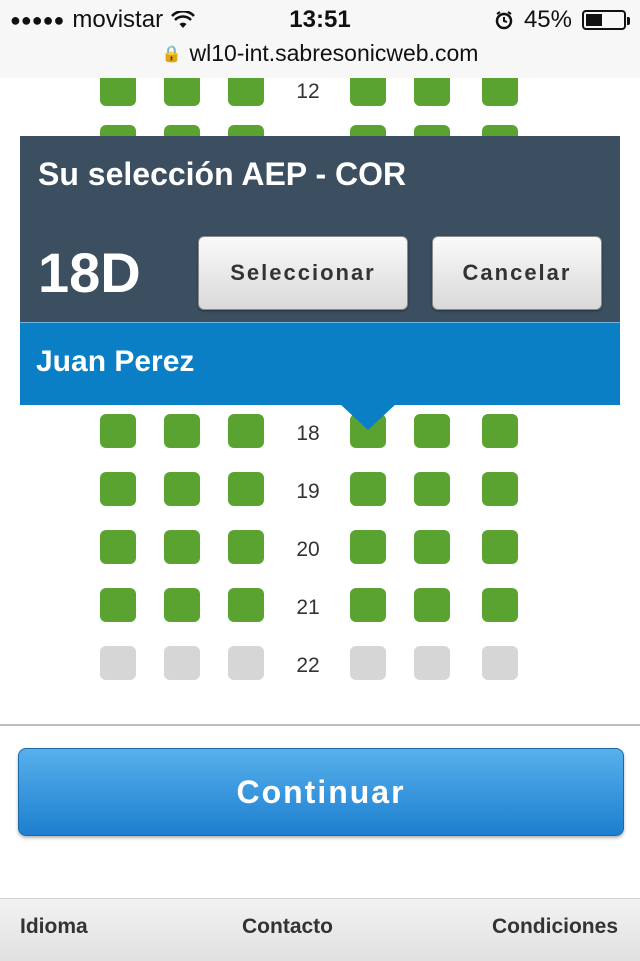 This screenshot has height=961, width=640. Describe the element at coordinates (222, 174) in the screenshot. I see `popup-title: Su selección AEP - COR` at that location.